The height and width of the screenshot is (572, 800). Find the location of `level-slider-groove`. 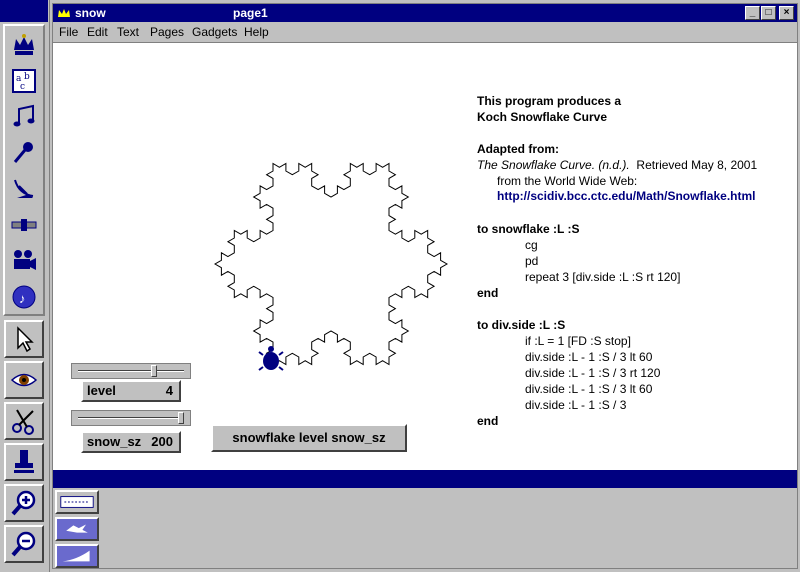

level-slider-groove is located at coordinates (131, 371).